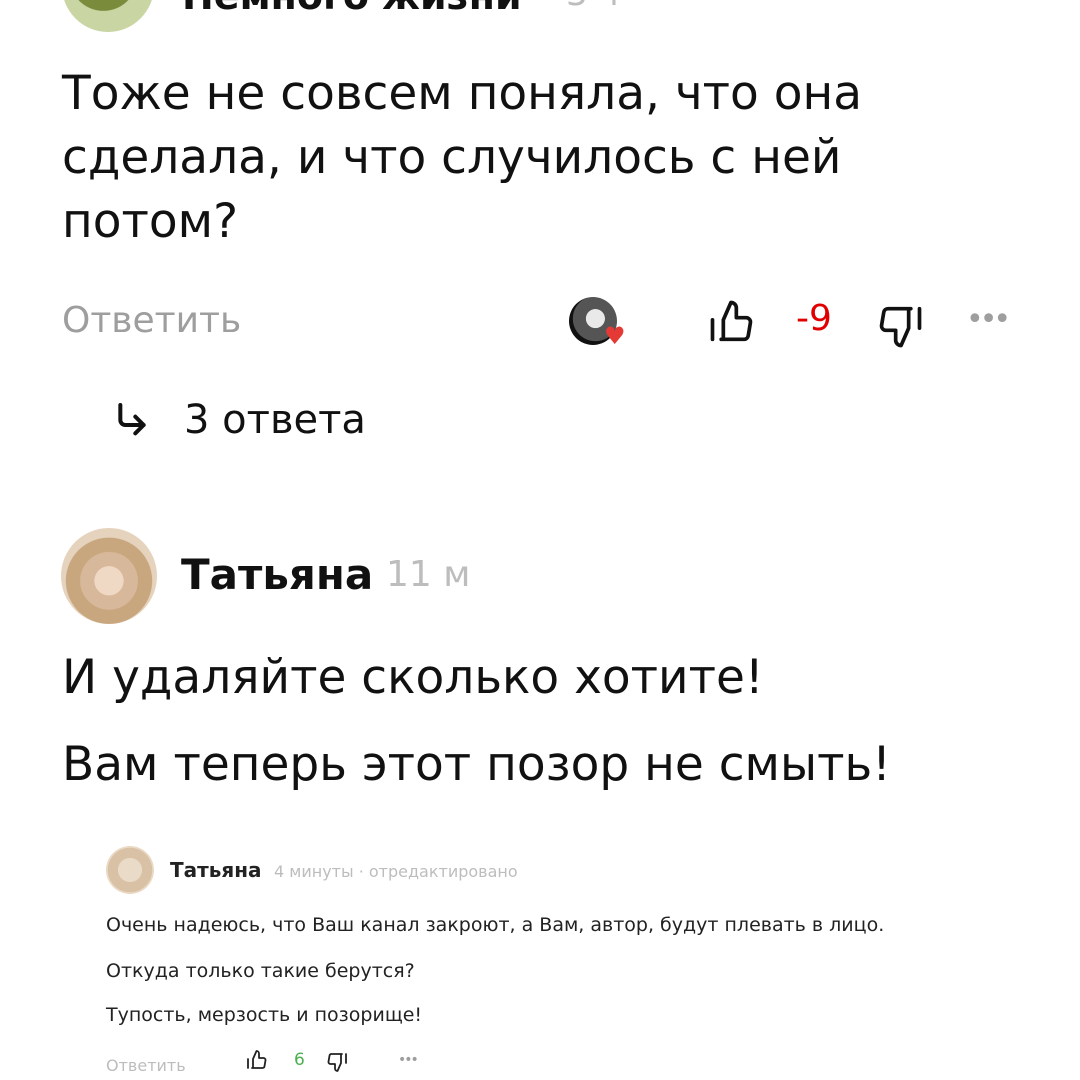  I want to click on reply-label: Ответить, so click(146, 1065).